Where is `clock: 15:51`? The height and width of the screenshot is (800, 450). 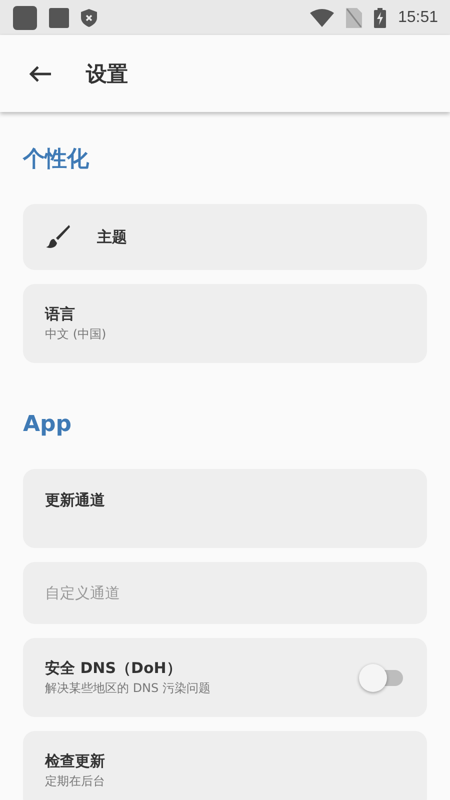
clock: 15:51 is located at coordinates (418, 17).